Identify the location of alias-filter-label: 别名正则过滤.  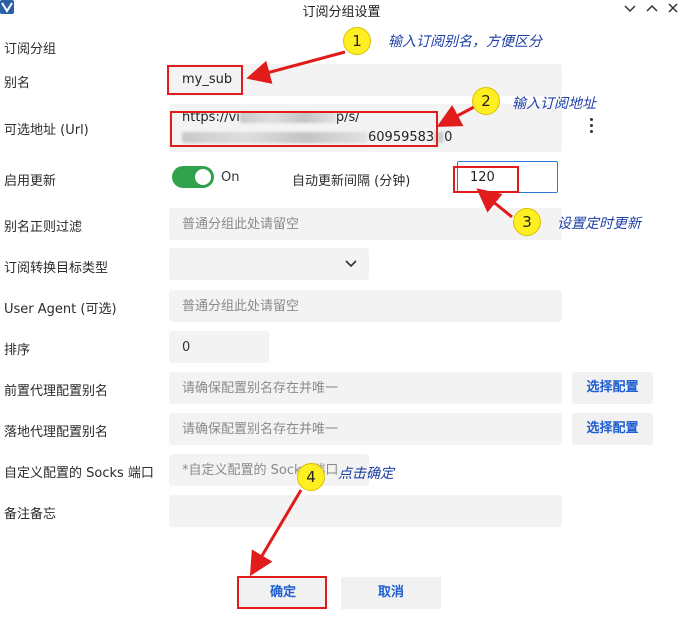
(43, 227).